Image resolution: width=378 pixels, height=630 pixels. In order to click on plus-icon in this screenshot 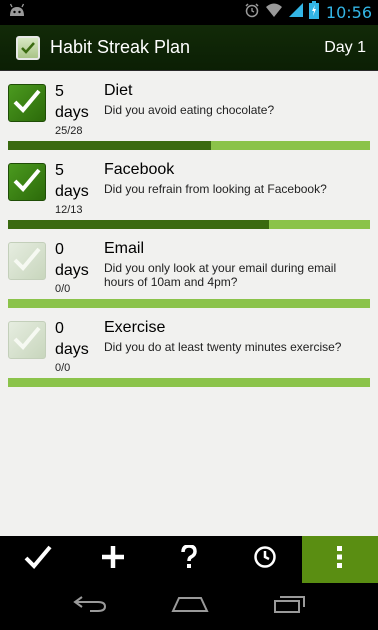, I will do `click(113, 559)`.